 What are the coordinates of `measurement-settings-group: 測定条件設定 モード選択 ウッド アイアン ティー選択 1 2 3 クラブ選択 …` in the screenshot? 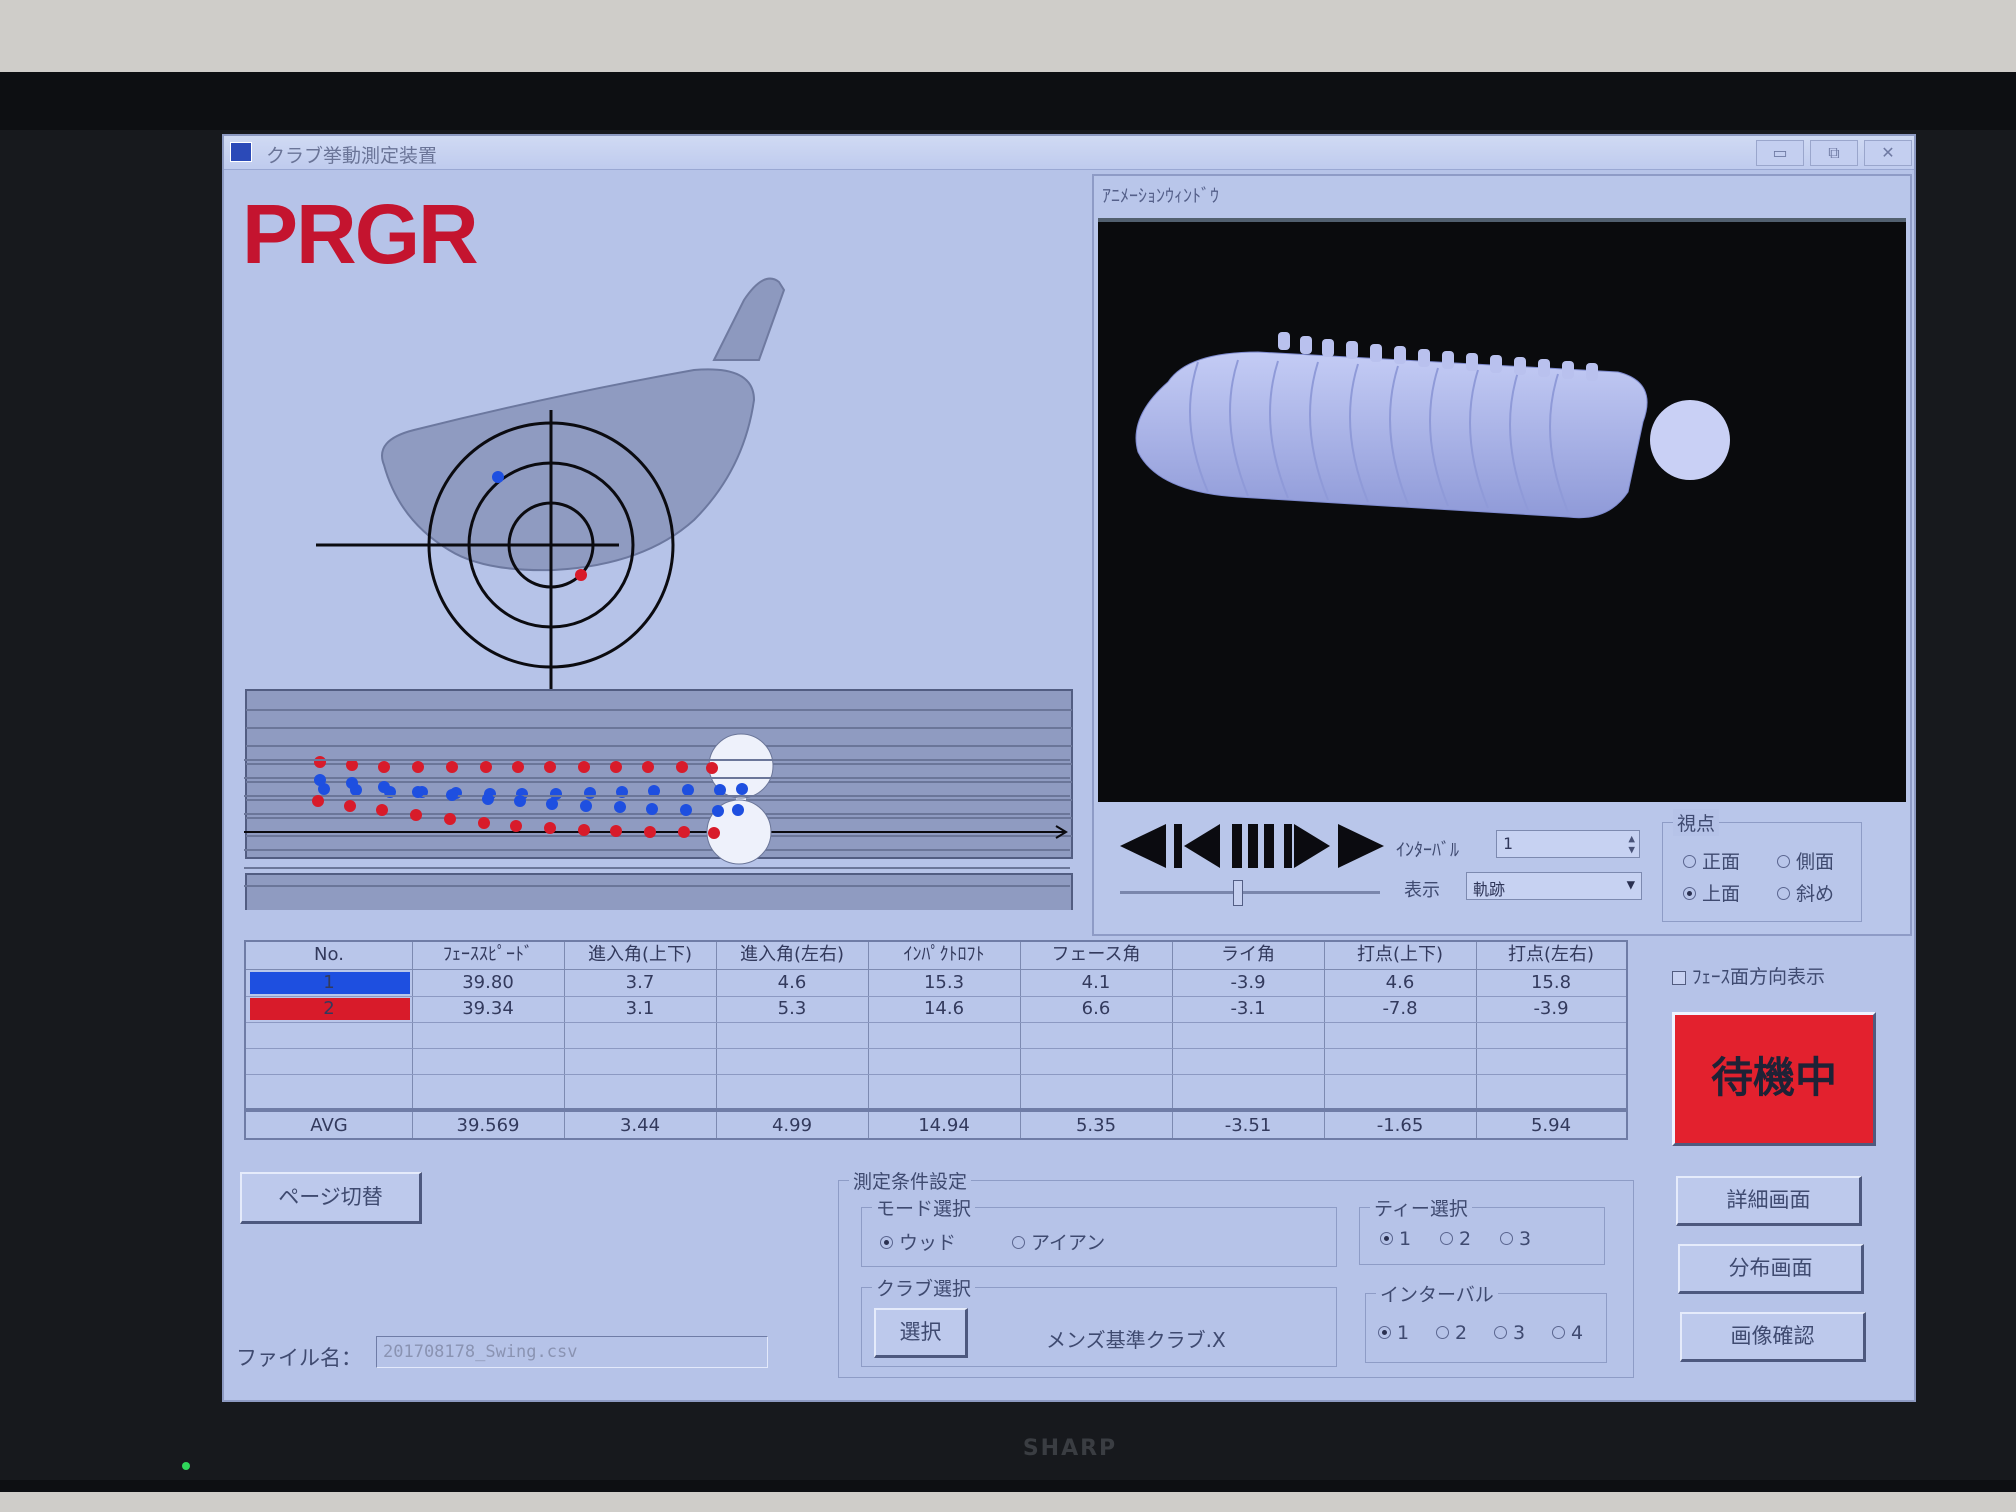 It's located at (1236, 1272).